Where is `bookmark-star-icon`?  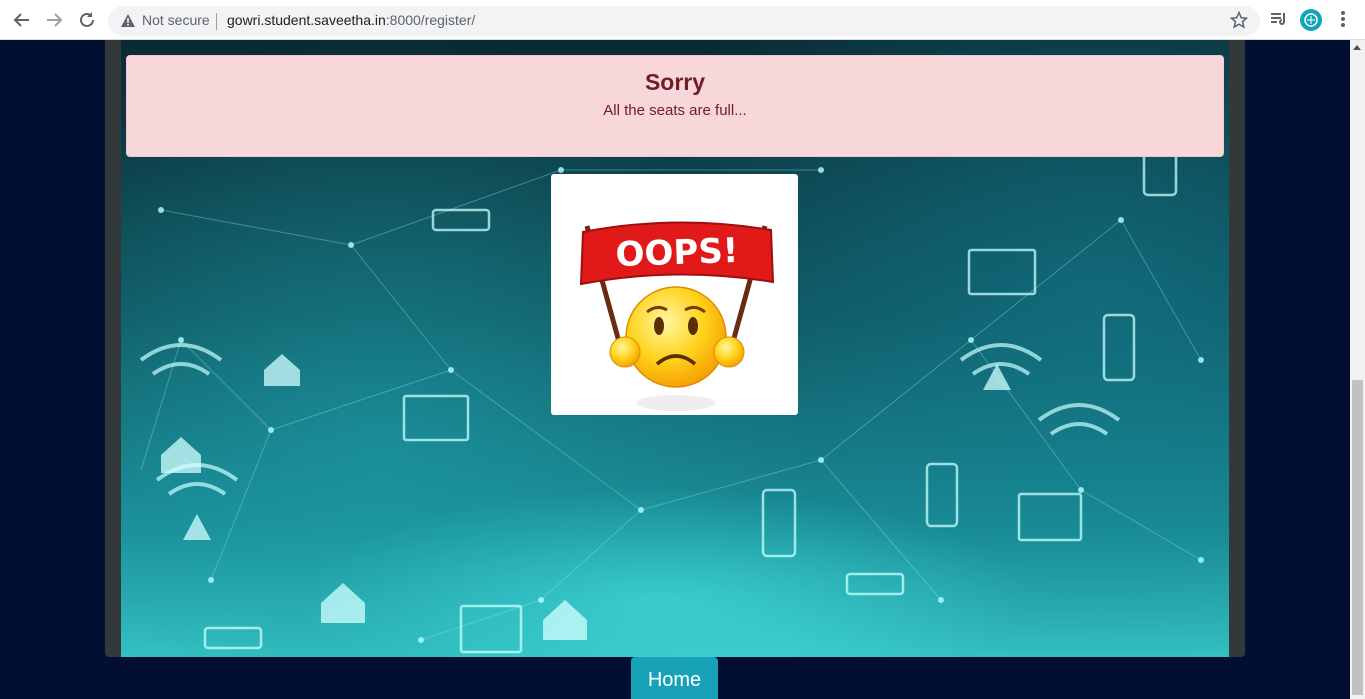 bookmark-star-icon is located at coordinates (1239, 21).